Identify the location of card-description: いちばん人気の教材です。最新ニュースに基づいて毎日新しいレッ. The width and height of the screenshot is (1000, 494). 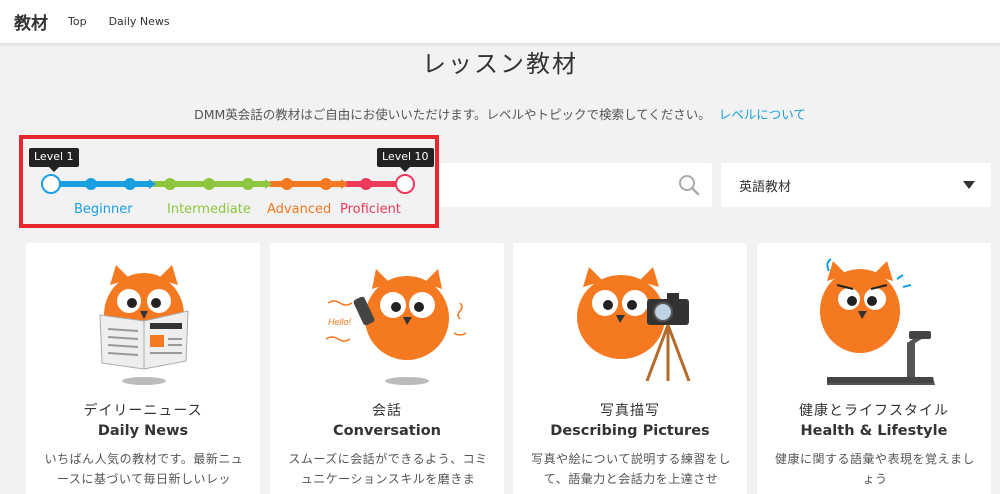
(144, 469).